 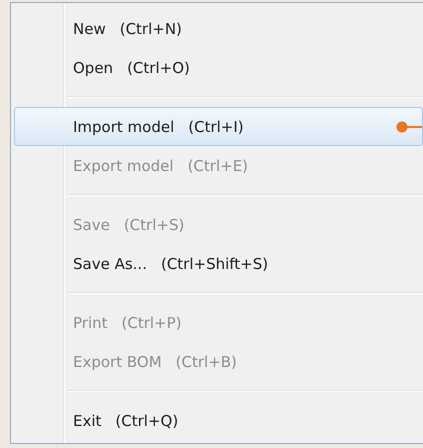 What do you see at coordinates (218, 28) in the screenshot?
I see `menu-item: New (Ctrl+N)` at bounding box center [218, 28].